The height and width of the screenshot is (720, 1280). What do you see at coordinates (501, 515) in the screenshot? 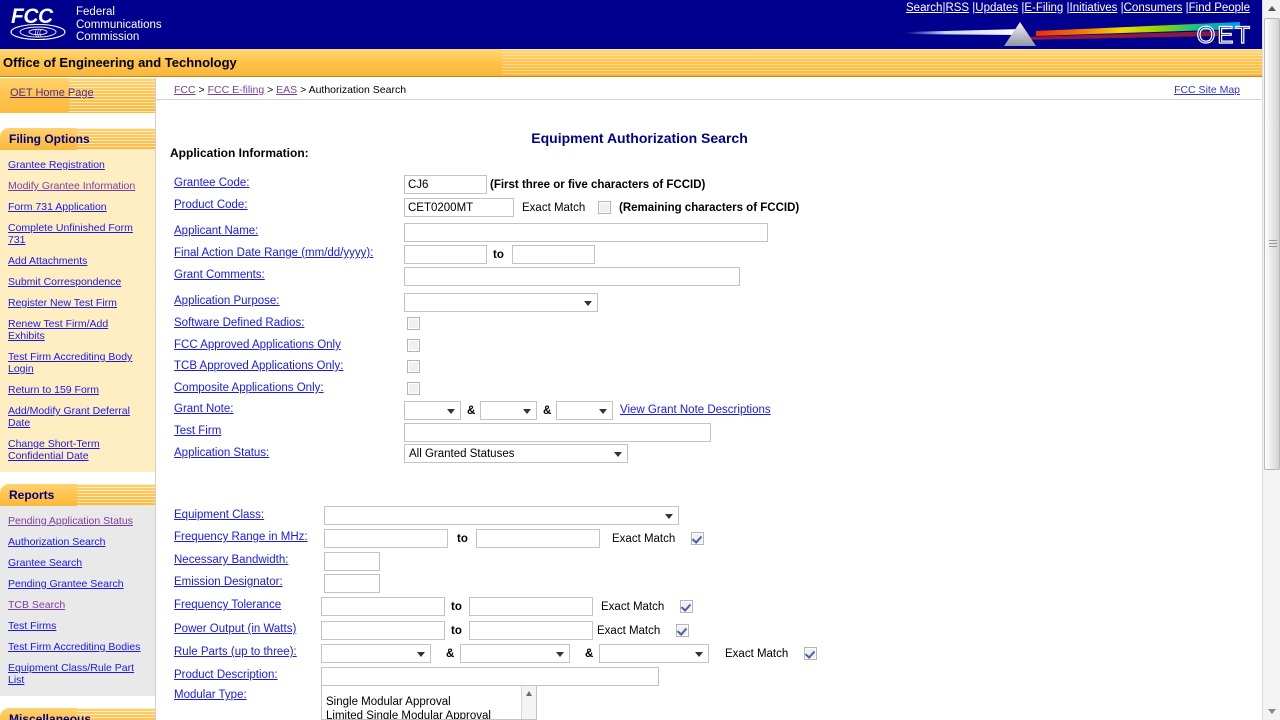
I see `equipment-class-select` at bounding box center [501, 515].